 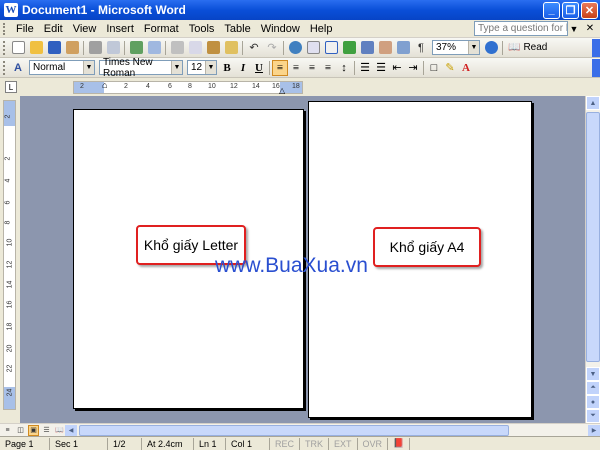 What do you see at coordinates (574, 28) in the screenshot?
I see `help-dropdown-icon: ▼` at bounding box center [574, 28].